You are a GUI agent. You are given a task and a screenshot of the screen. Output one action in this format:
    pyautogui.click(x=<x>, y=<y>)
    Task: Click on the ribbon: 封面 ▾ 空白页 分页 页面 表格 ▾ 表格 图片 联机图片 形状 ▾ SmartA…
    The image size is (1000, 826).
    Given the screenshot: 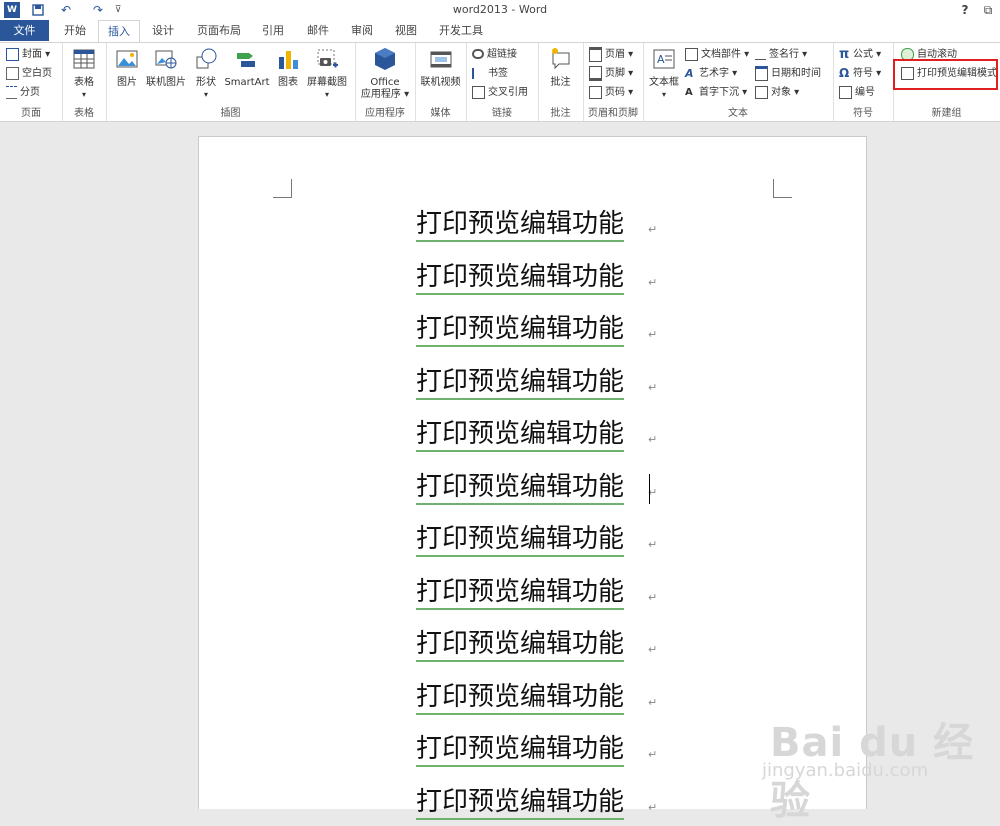 What is the action you would take?
    pyautogui.click(x=500, y=82)
    